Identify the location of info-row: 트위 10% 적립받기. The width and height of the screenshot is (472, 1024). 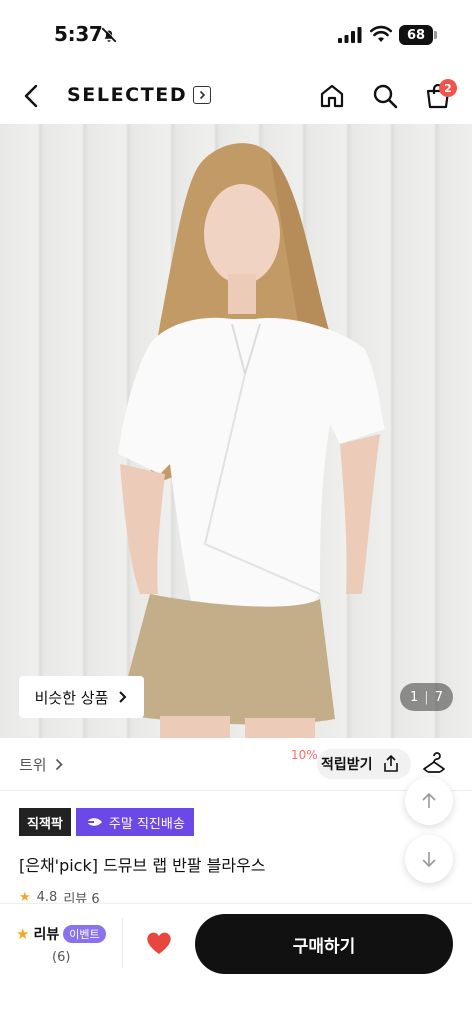
(236, 764).